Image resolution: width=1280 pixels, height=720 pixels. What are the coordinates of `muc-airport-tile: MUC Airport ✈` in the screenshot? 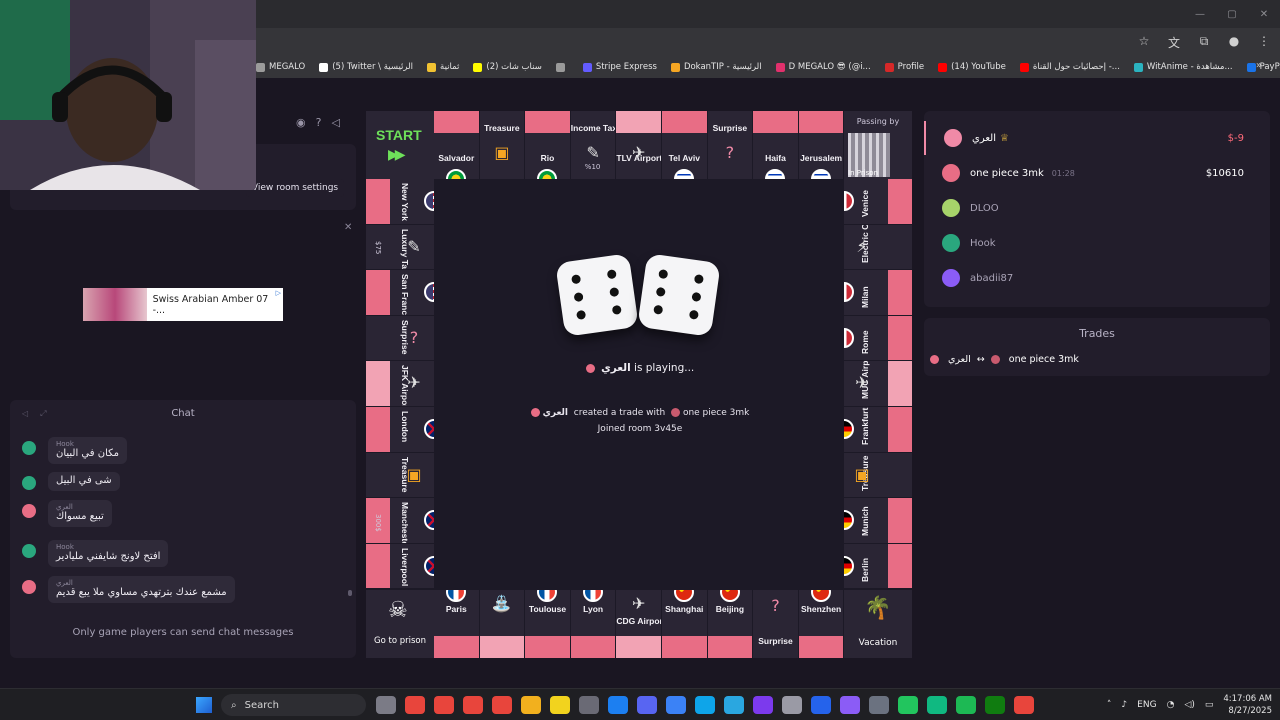 It's located at (878, 383).